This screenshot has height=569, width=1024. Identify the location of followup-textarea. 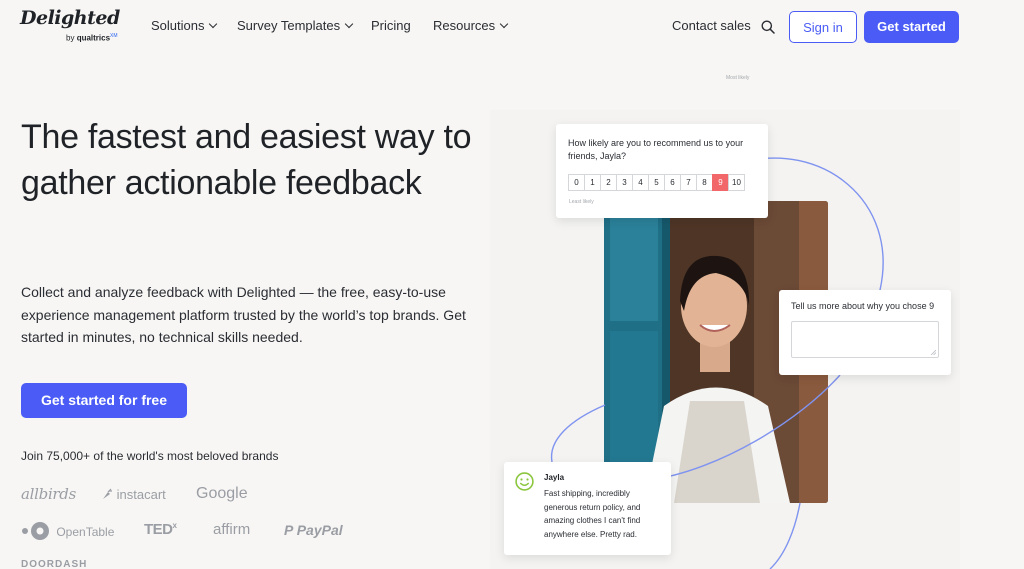
(865, 339).